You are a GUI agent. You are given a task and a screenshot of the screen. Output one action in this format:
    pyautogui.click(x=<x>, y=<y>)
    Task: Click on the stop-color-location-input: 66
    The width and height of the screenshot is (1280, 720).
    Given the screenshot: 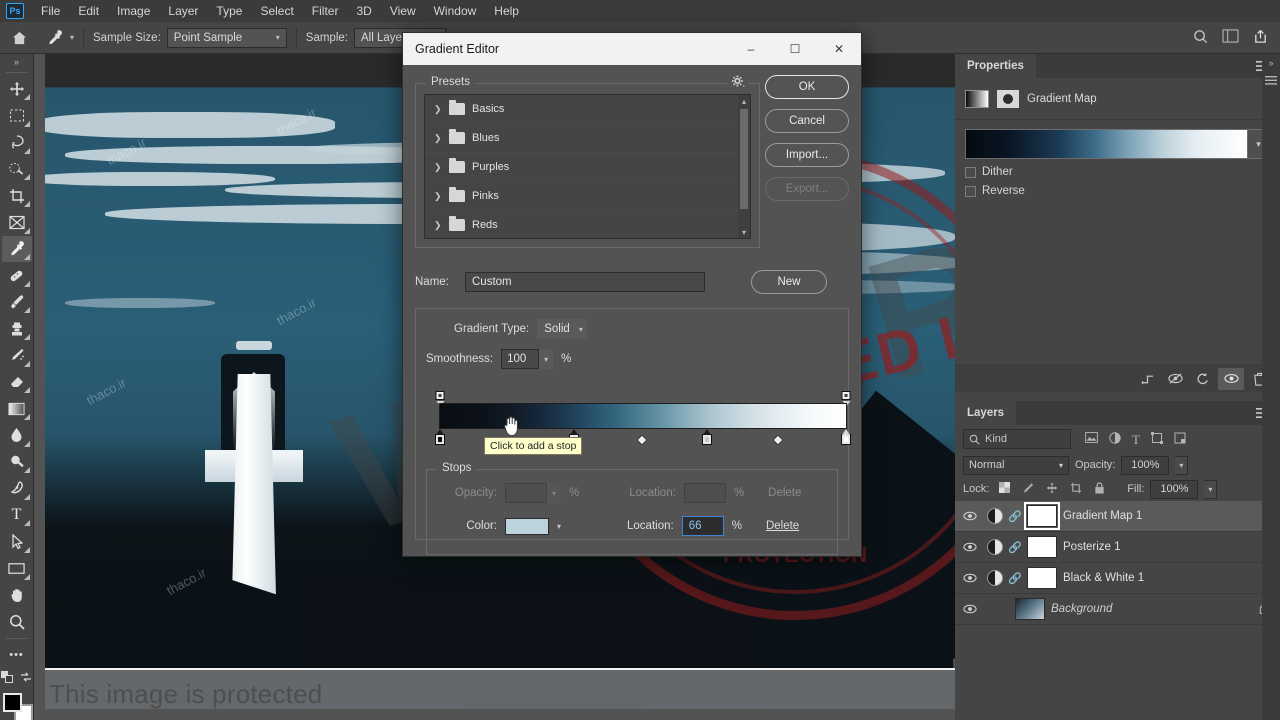 What is the action you would take?
    pyautogui.click(x=702, y=526)
    